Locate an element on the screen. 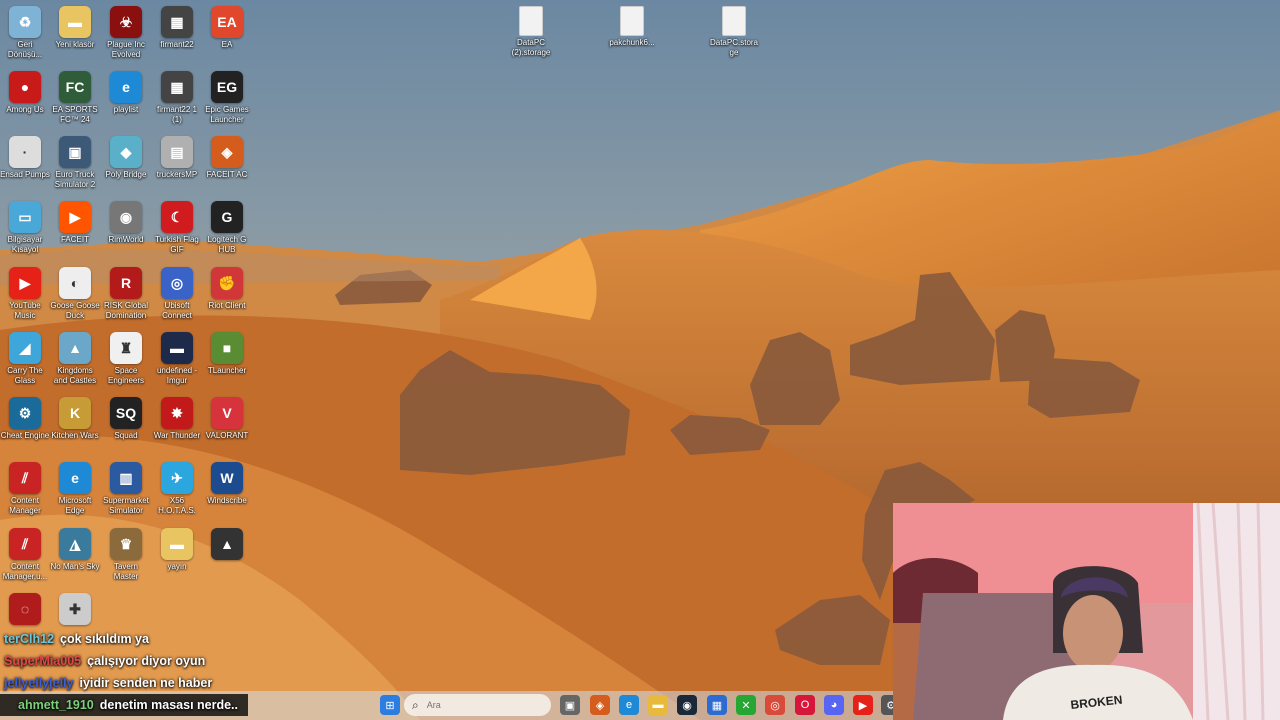 This screenshot has width=1280, height=720. desktop-shortcut-label: Riot Client is located at coordinates (227, 305).